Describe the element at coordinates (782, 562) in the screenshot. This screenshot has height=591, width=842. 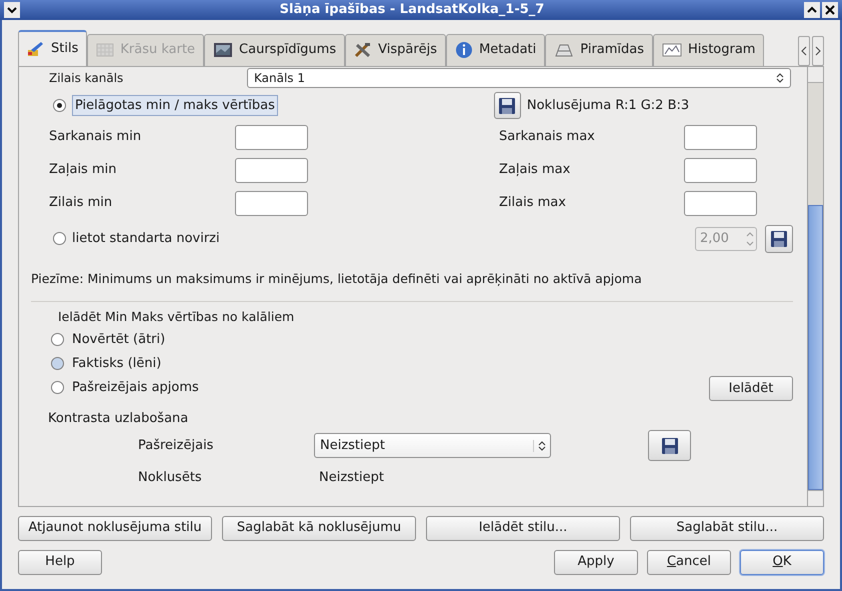
I see `dialog-button: OK` at that location.